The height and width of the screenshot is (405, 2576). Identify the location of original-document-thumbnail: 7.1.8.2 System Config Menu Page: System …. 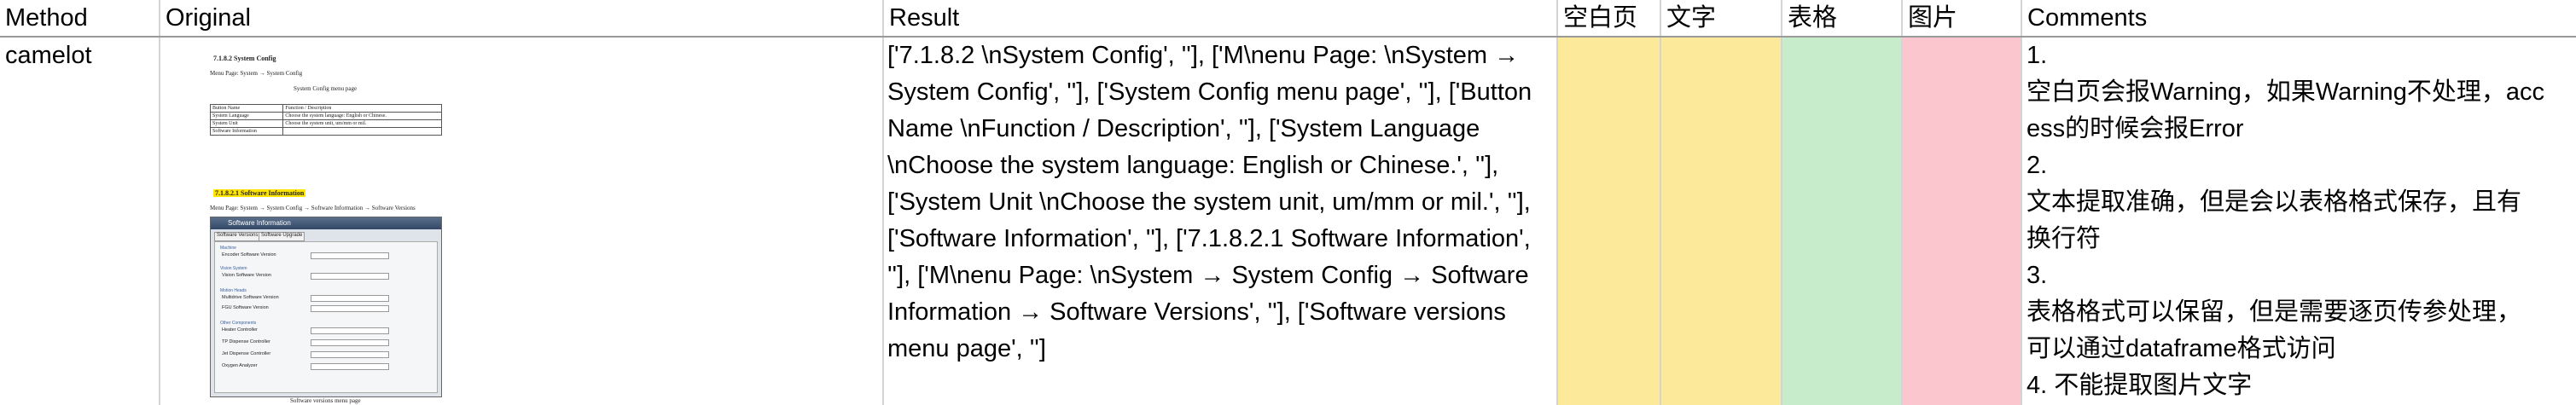
(333, 228).